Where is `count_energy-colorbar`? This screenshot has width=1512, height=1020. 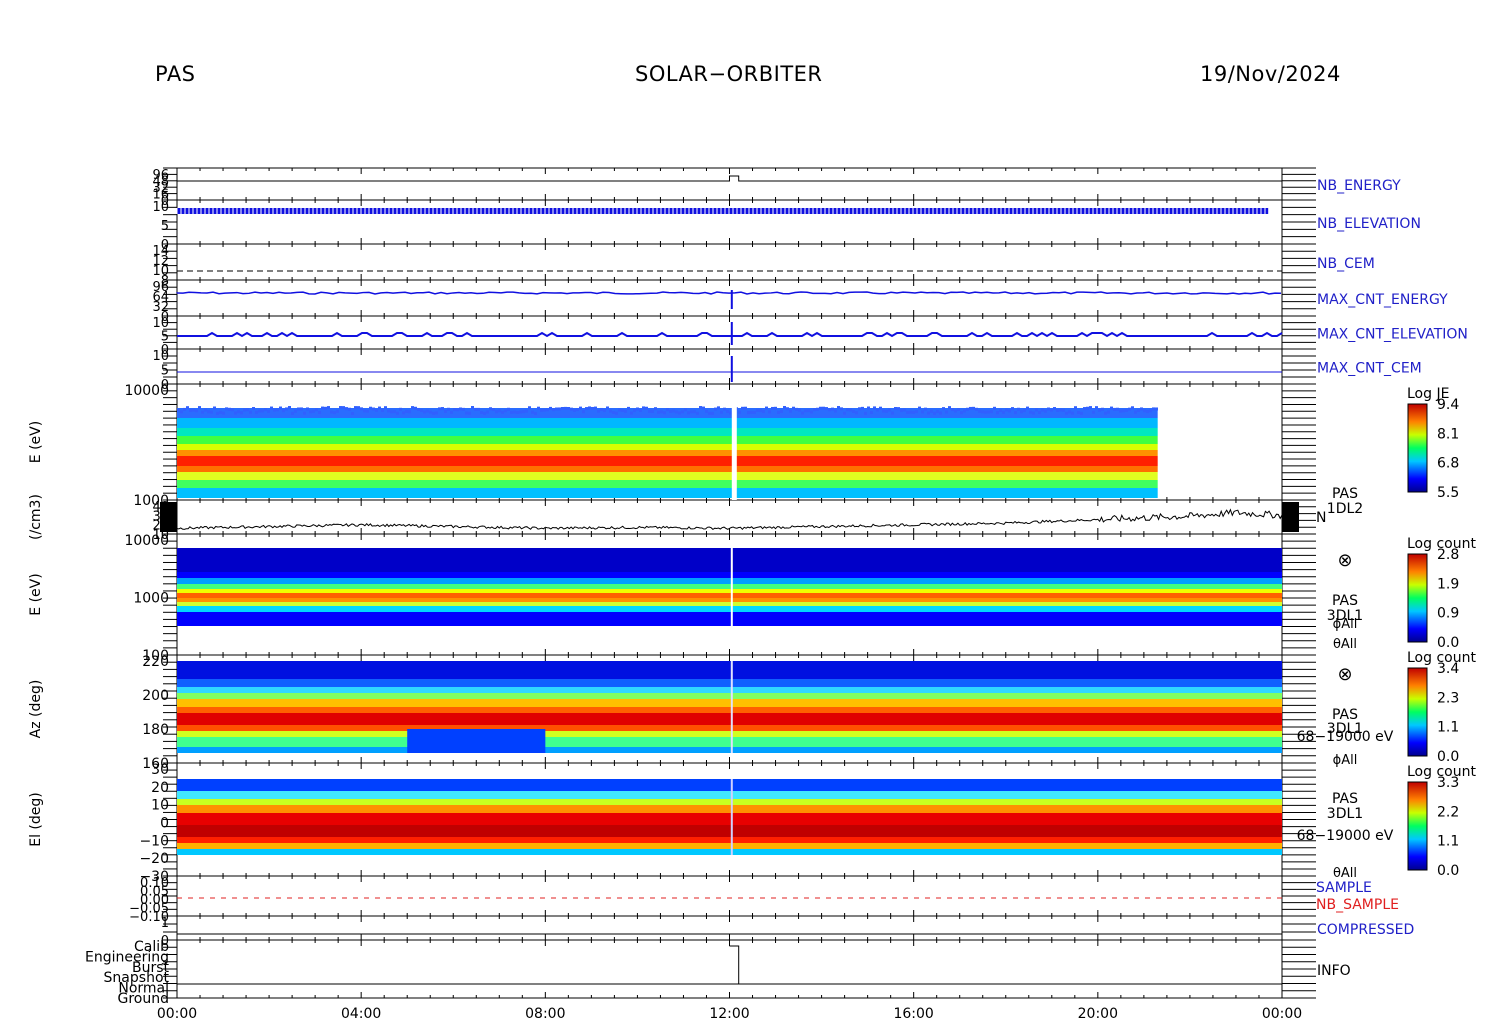 count_energy-colorbar is located at coordinates (1417, 598).